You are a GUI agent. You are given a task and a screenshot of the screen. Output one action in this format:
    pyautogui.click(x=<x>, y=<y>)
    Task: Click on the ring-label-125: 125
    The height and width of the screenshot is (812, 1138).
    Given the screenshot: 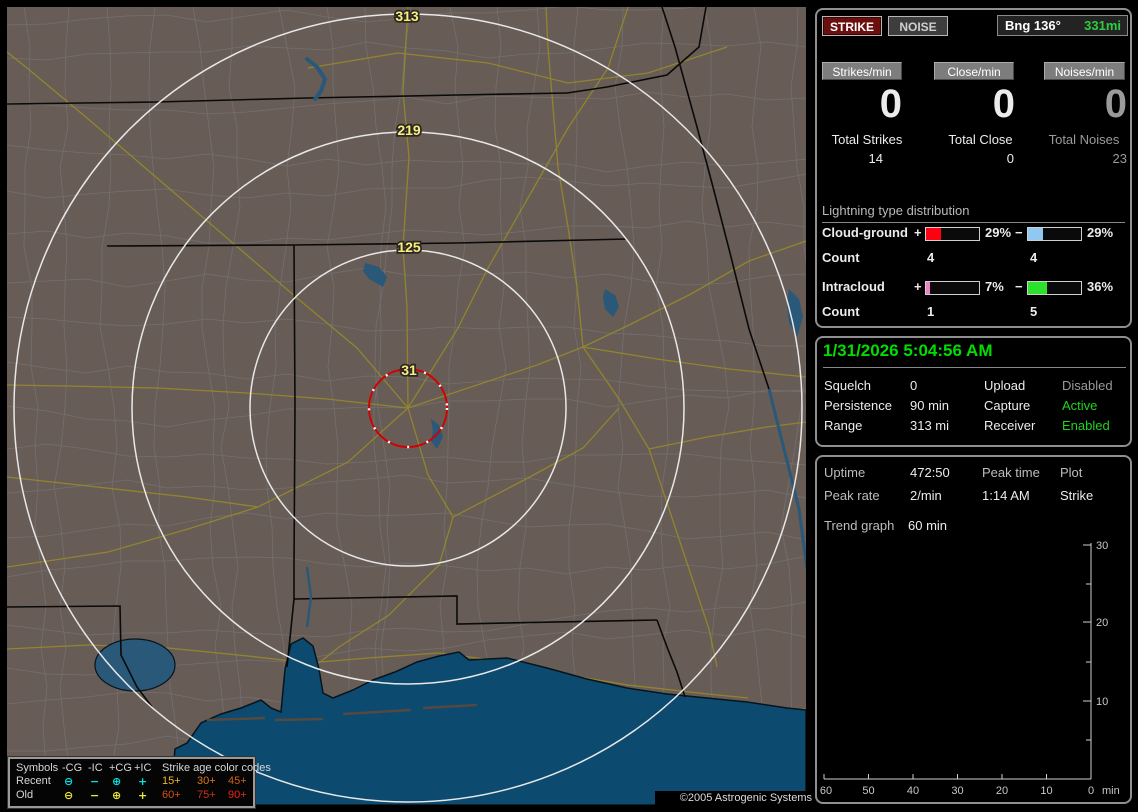 What is the action you would take?
    pyautogui.click(x=409, y=247)
    